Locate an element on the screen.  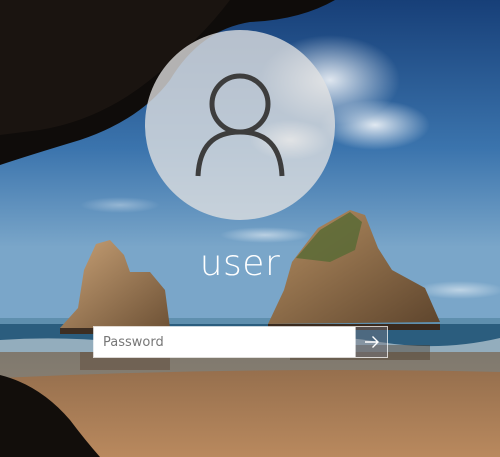
submit-button is located at coordinates (371, 342).